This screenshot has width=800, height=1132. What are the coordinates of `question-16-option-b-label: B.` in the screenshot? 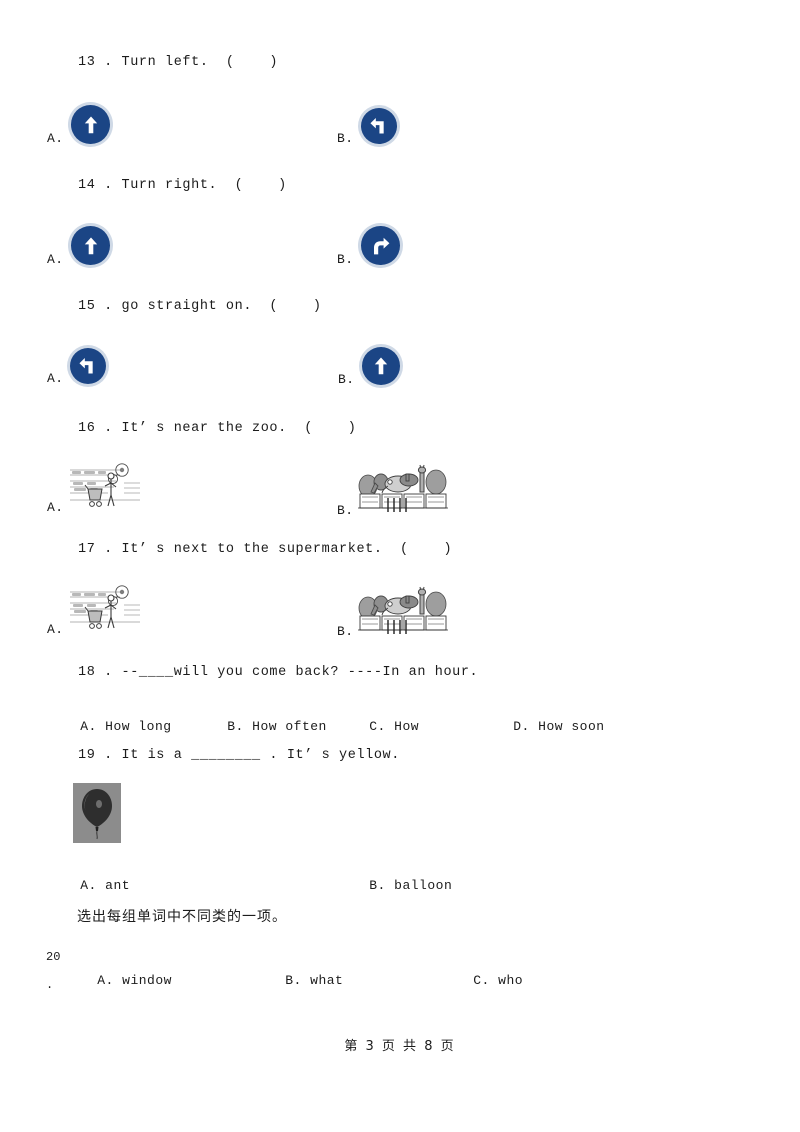 It's located at (345, 510).